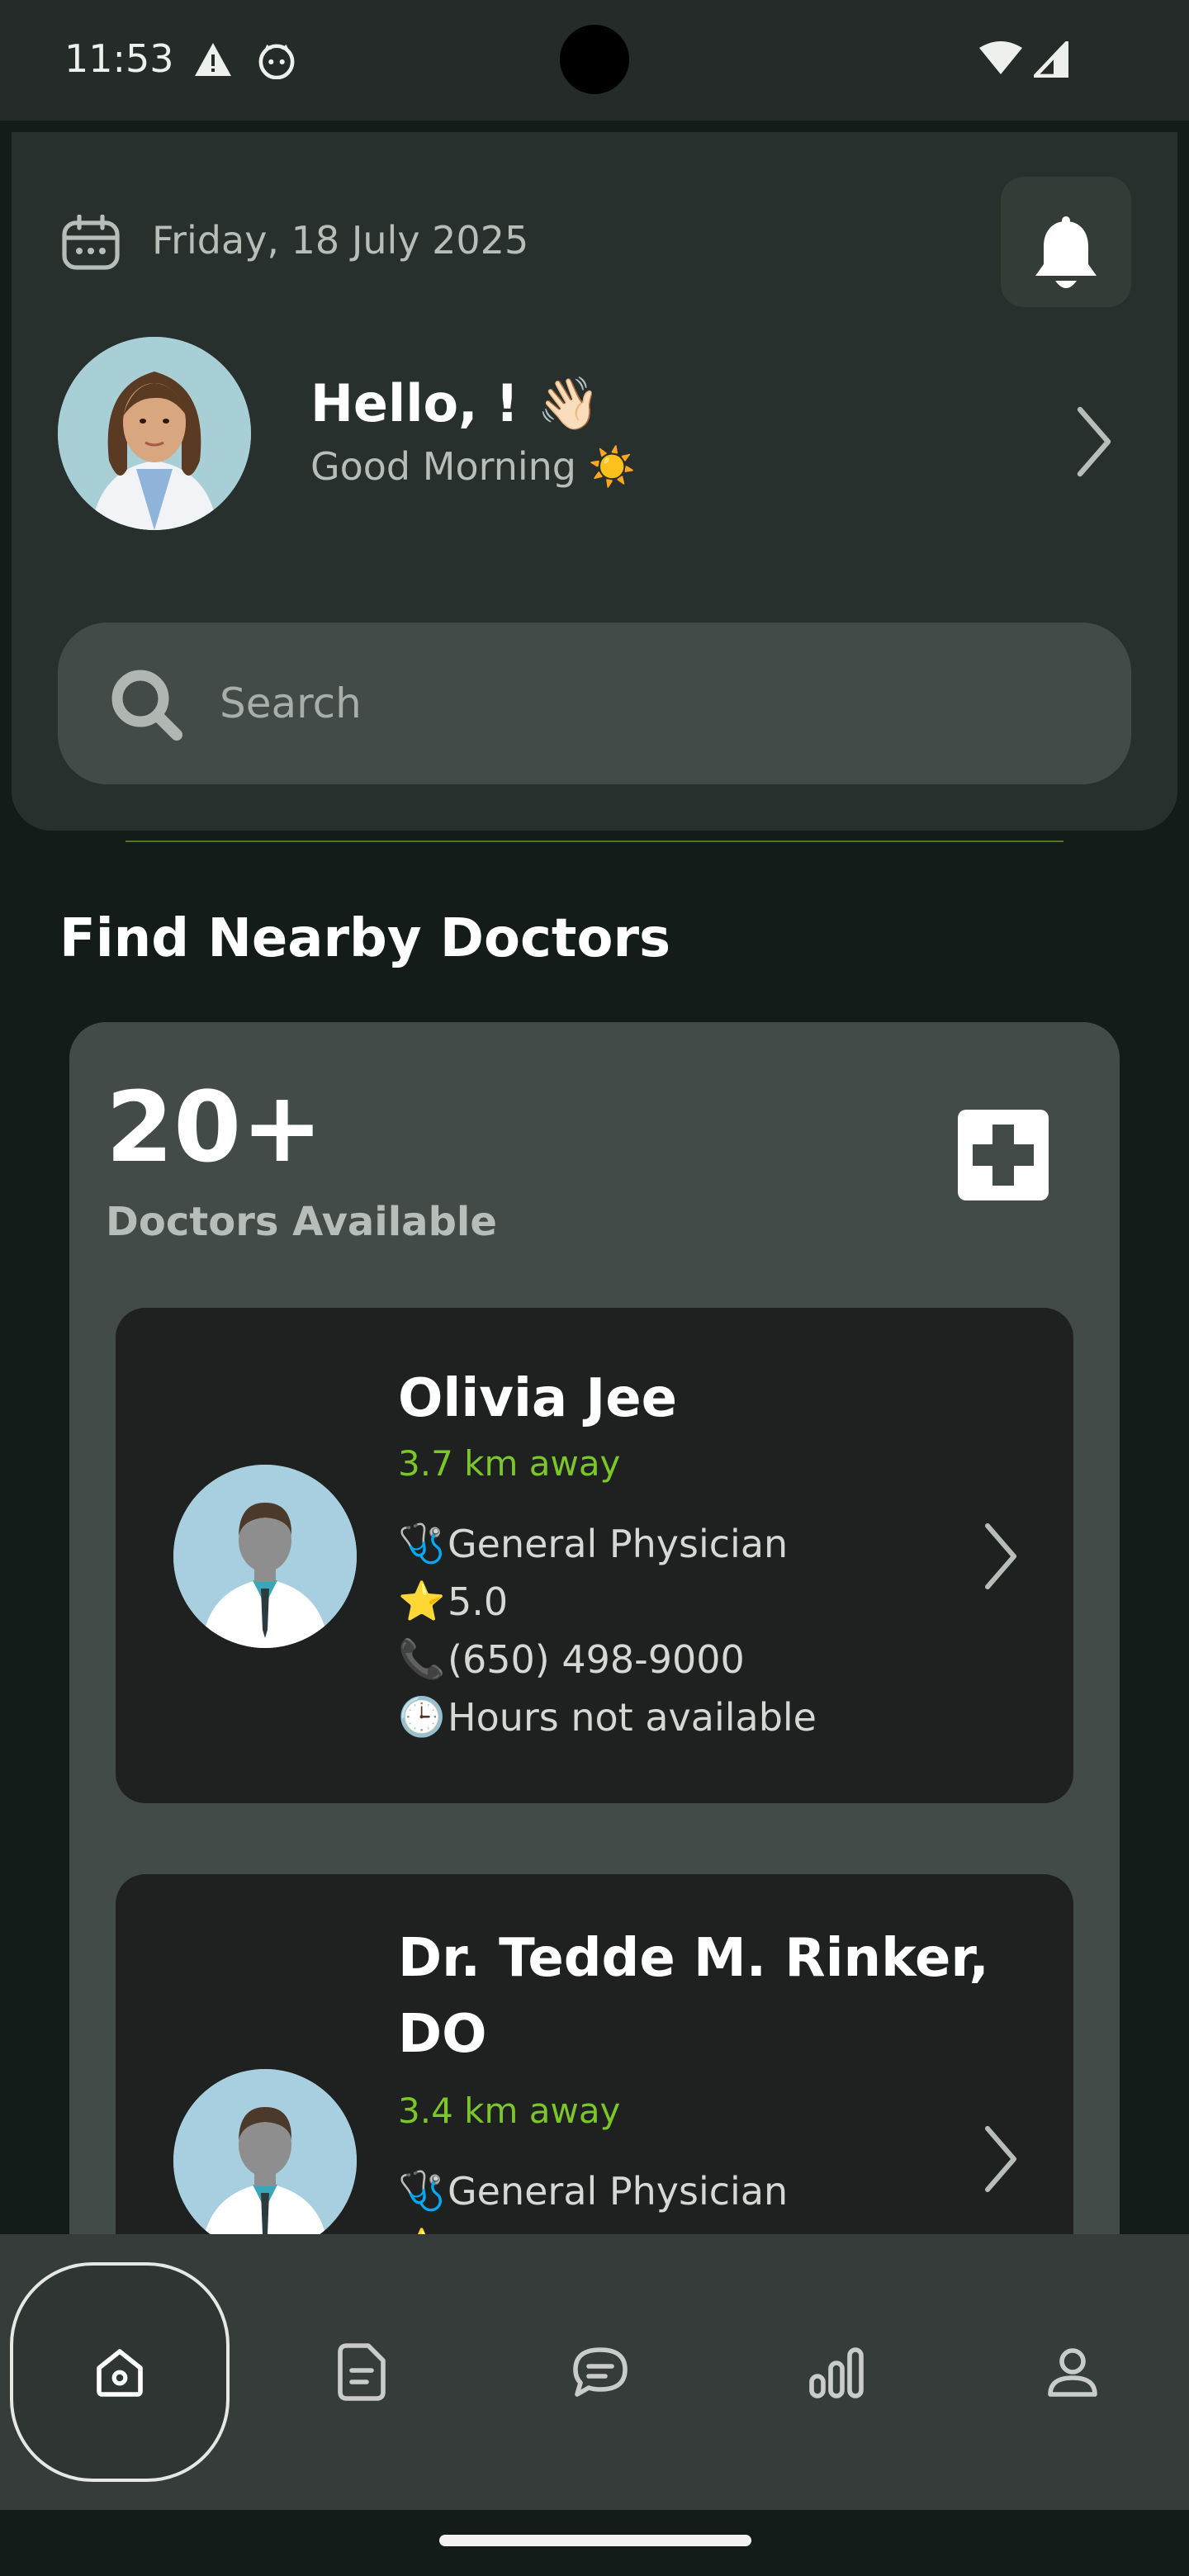 Image resolution: width=1189 pixels, height=2576 pixels. I want to click on search-bar, so click(594, 703).